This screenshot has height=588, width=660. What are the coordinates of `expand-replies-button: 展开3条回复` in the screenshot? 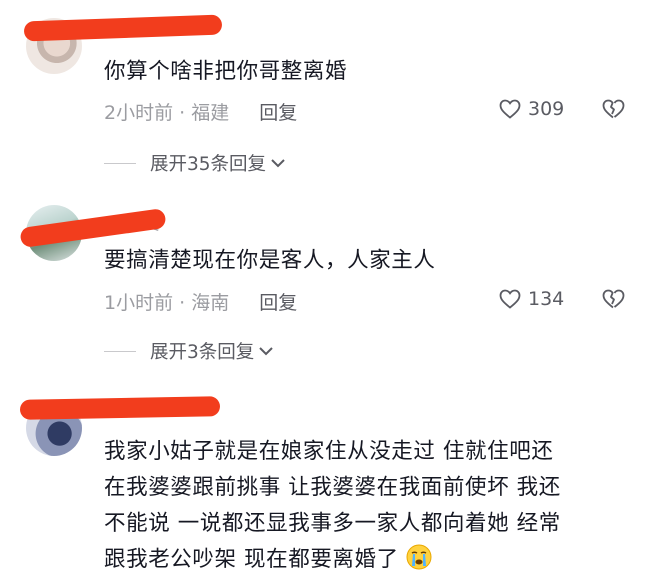 It's located at (189, 351).